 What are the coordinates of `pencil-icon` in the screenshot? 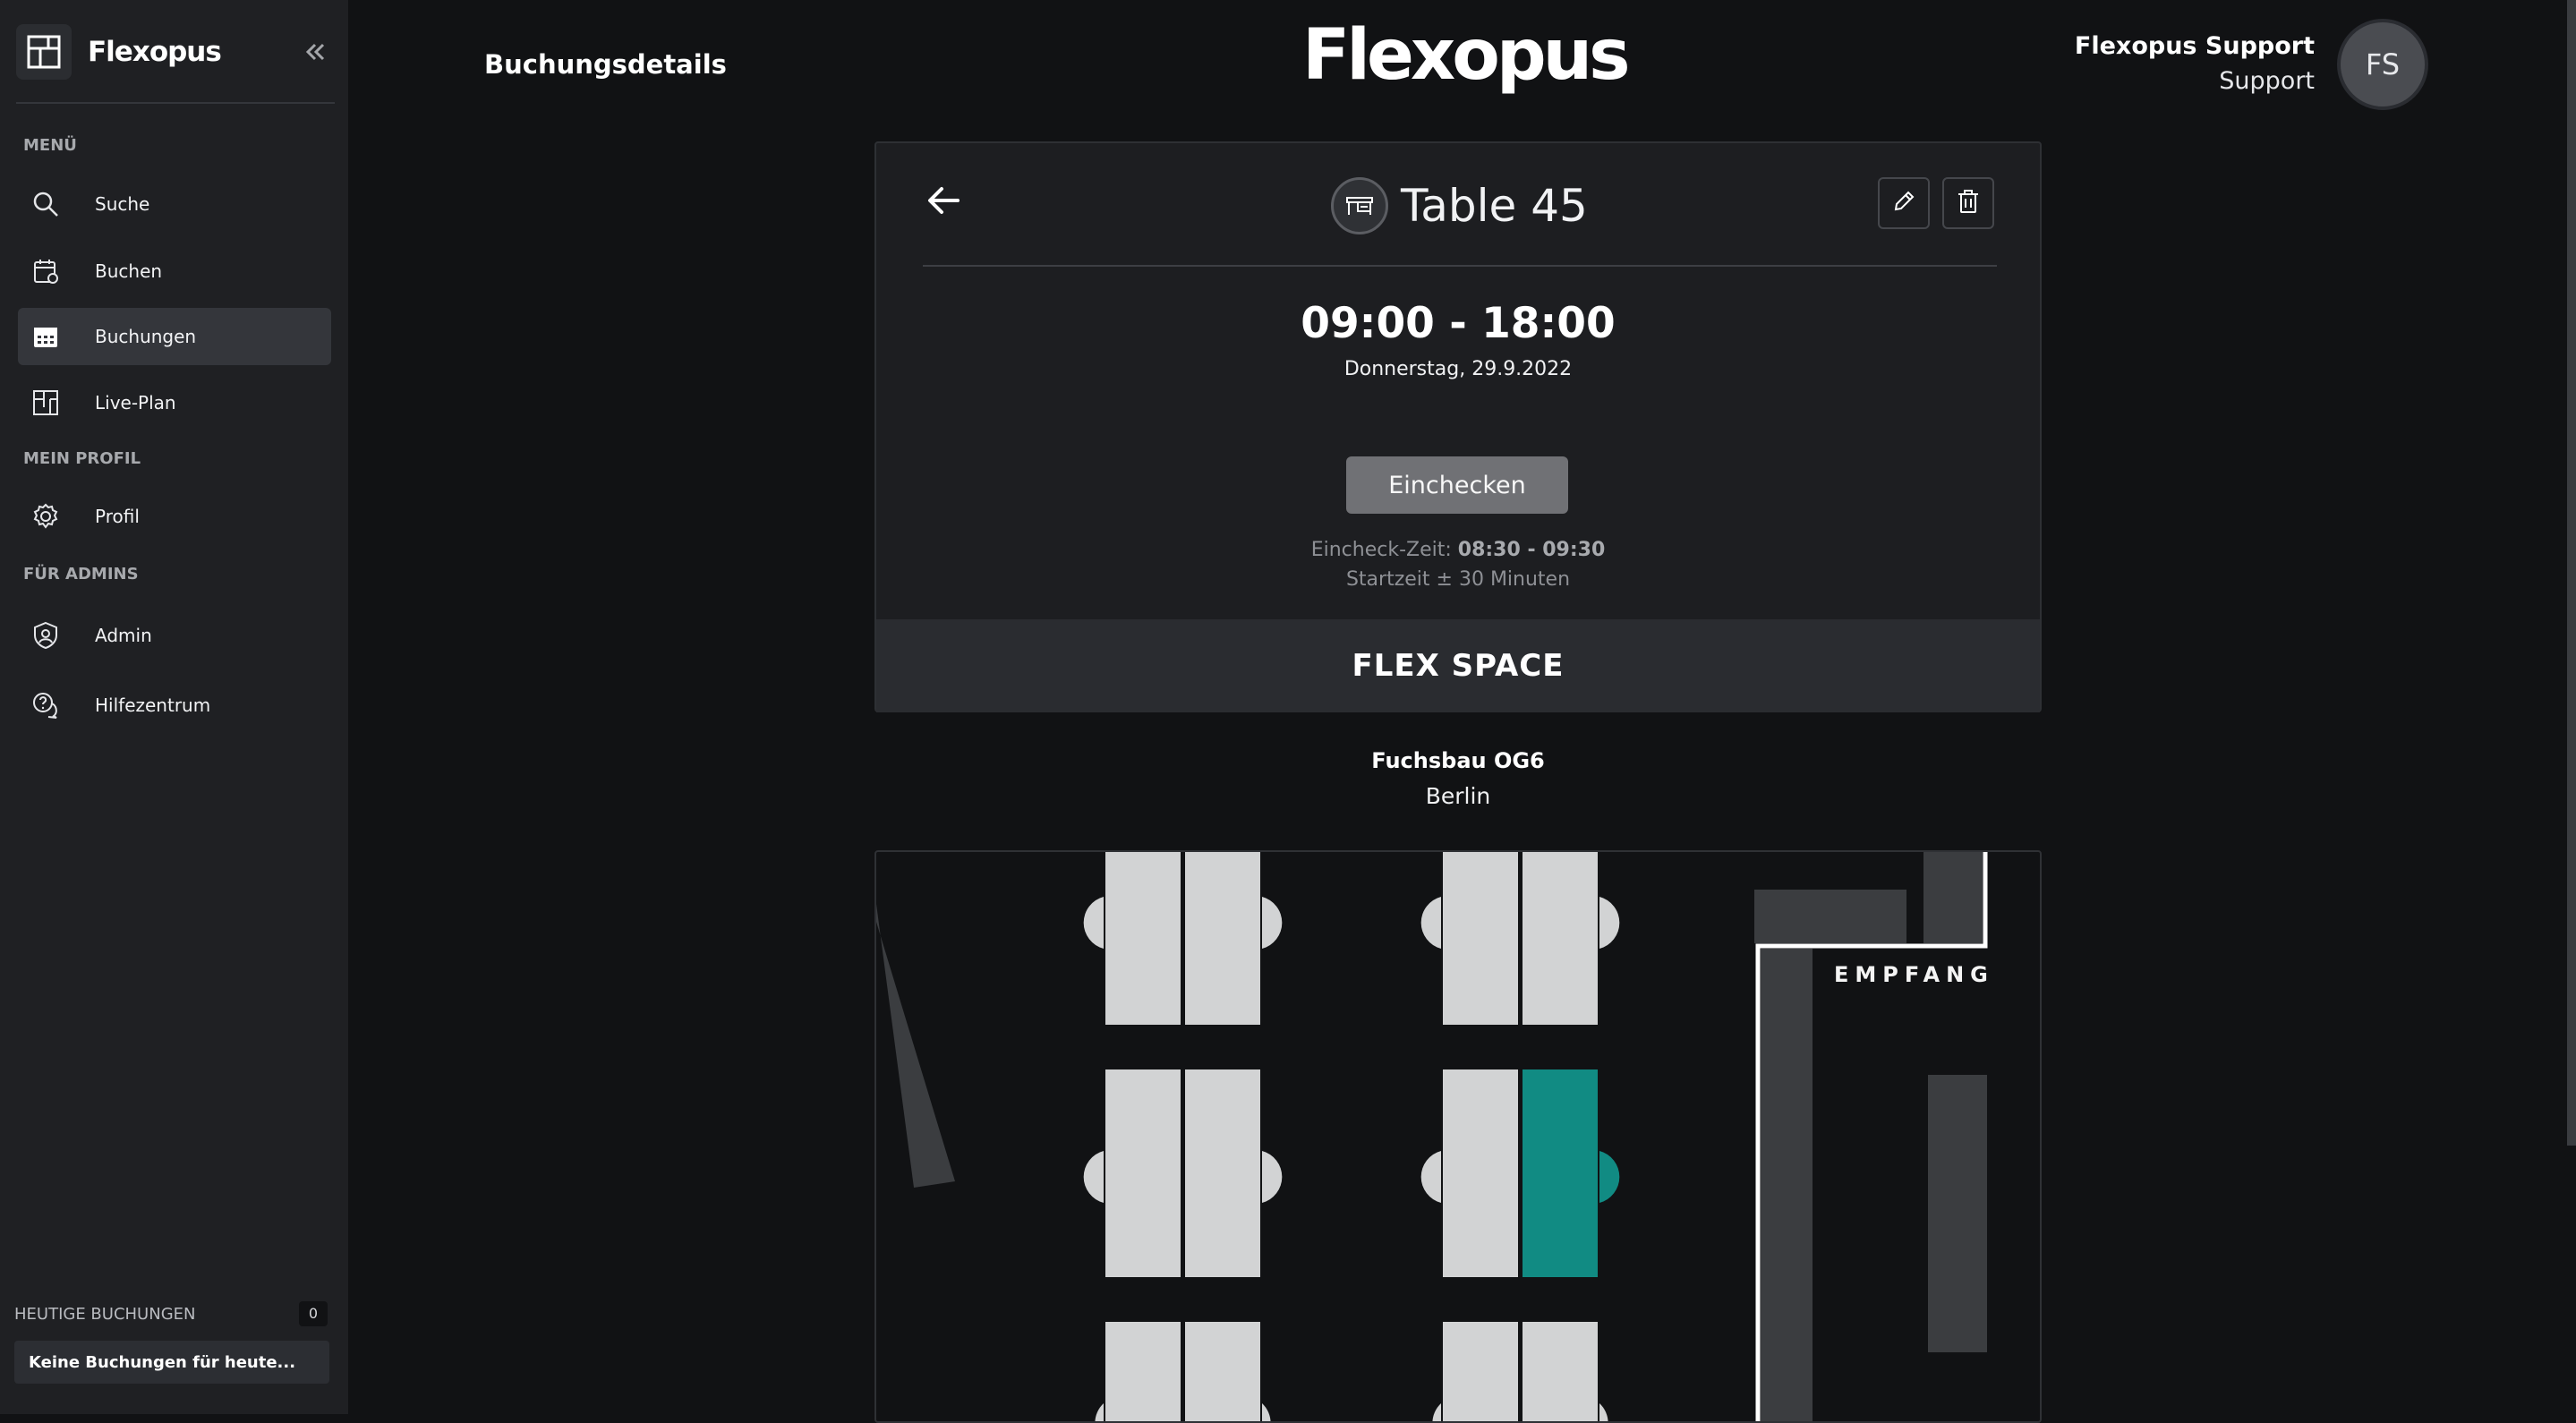 It's located at (1903, 203).